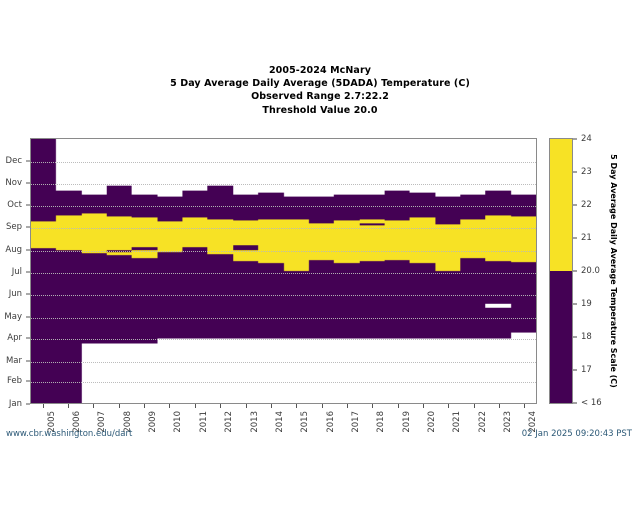  I want to click on x-tick-label-2018: 2018, so click(381, 422).